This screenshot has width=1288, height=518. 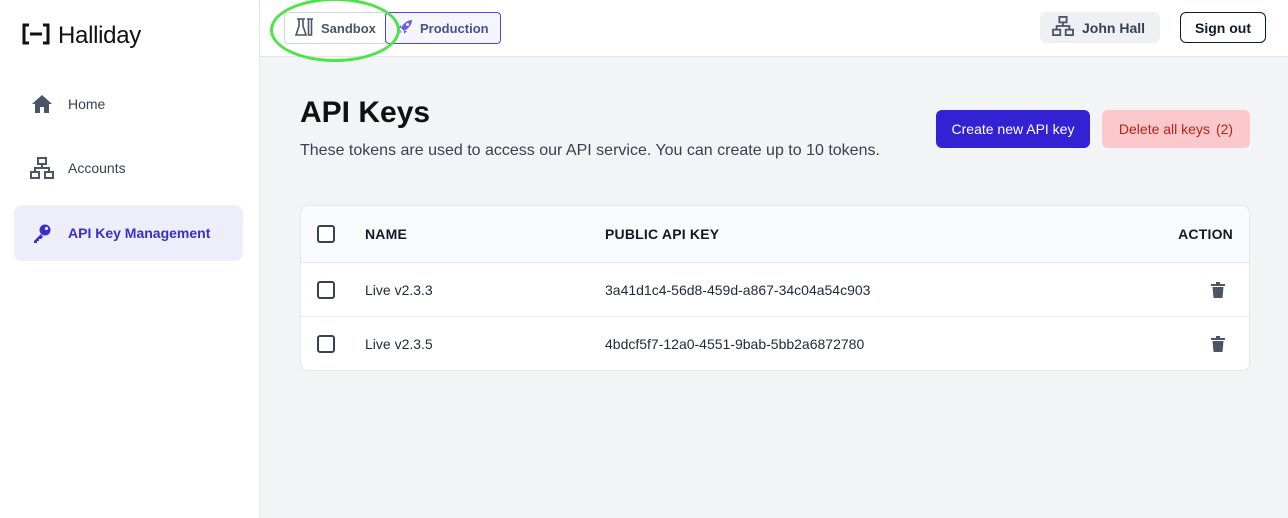 I want to click on home-icon, so click(x=42, y=104).